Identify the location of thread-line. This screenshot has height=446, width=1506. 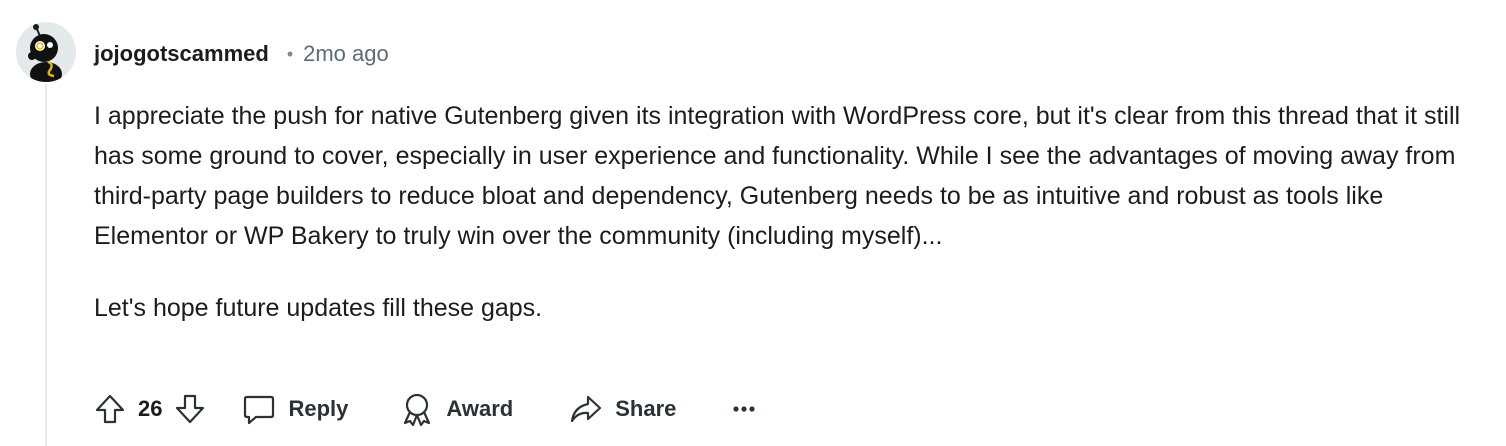
(46, 265).